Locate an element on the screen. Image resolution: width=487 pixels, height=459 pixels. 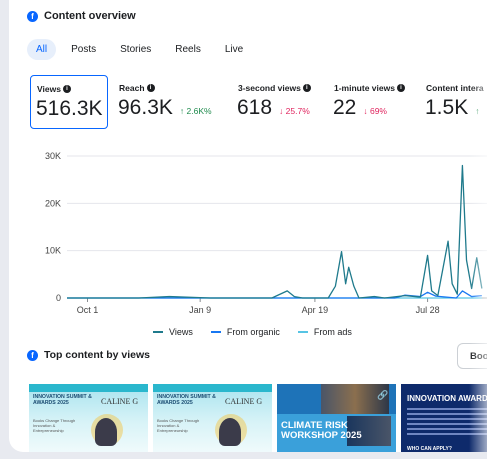
top-content-header: f Top content by views is located at coordinates (88, 355).